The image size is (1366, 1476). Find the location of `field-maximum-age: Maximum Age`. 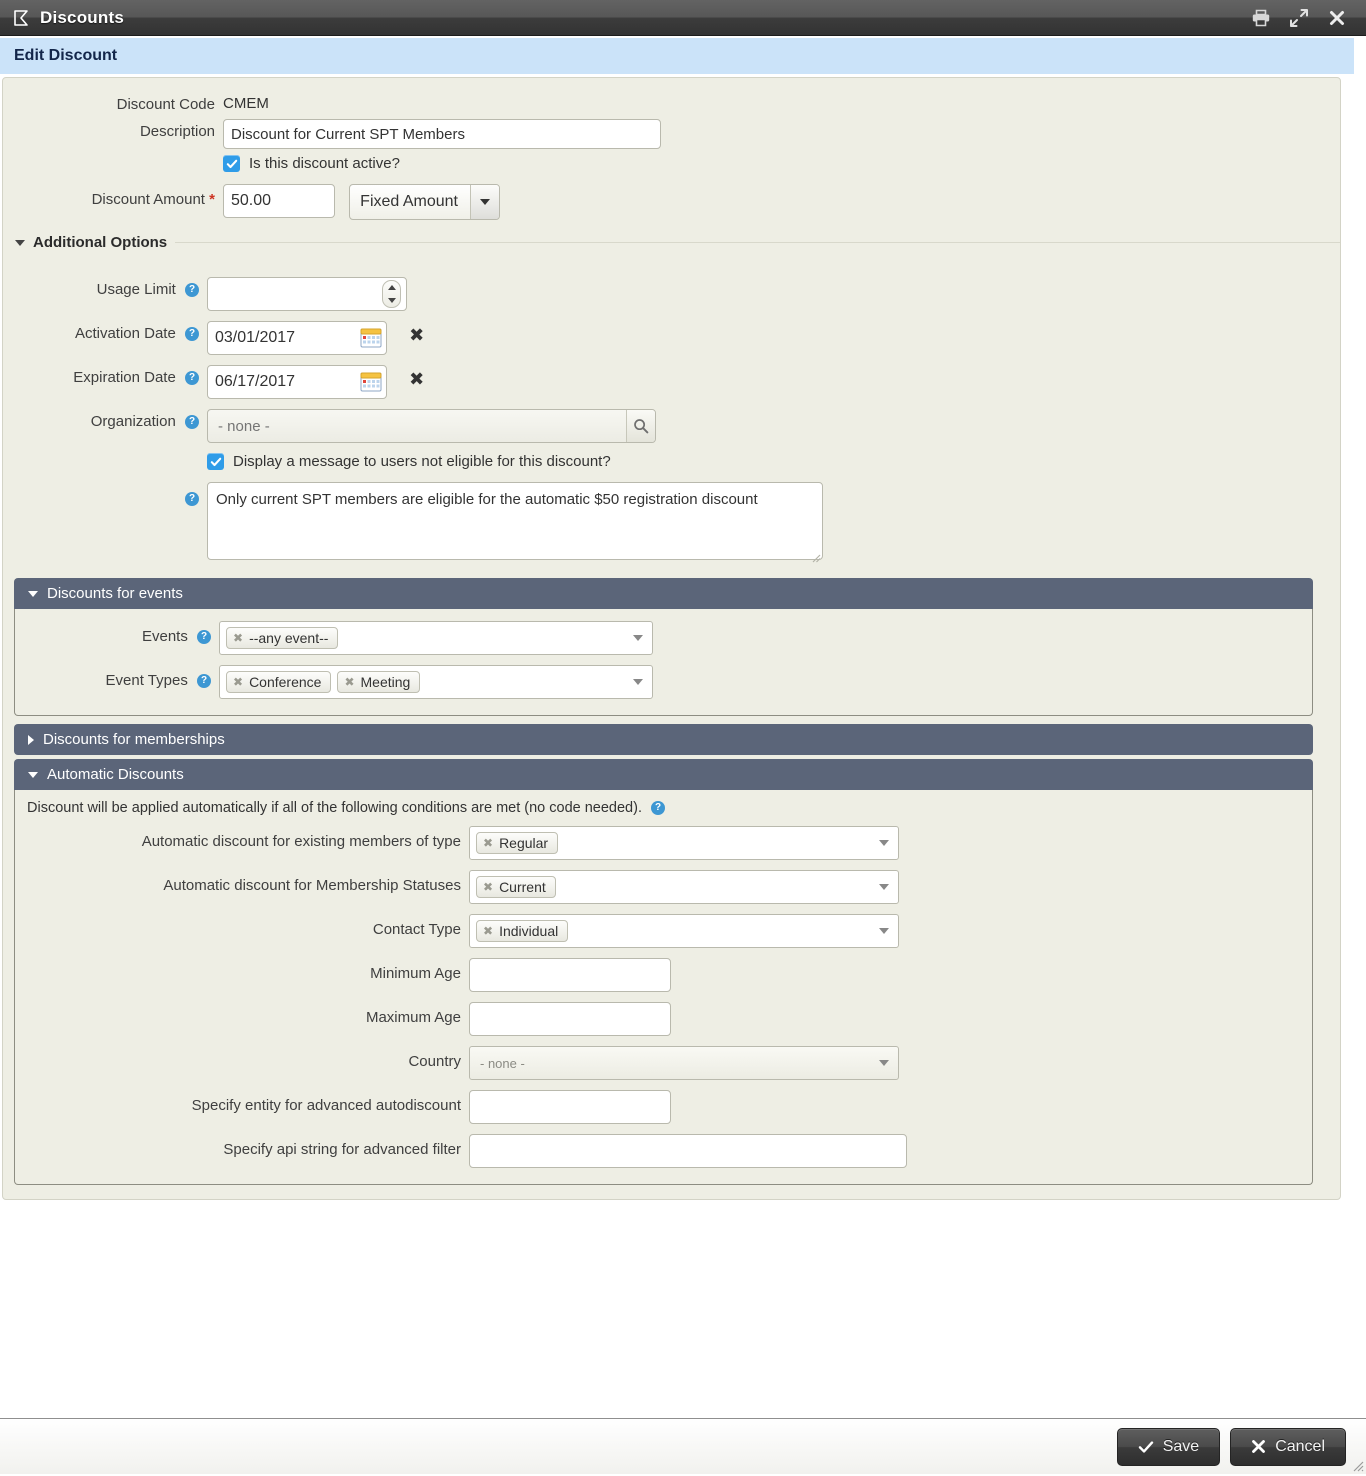

field-maximum-age: Maximum Age is located at coordinates (663, 1019).